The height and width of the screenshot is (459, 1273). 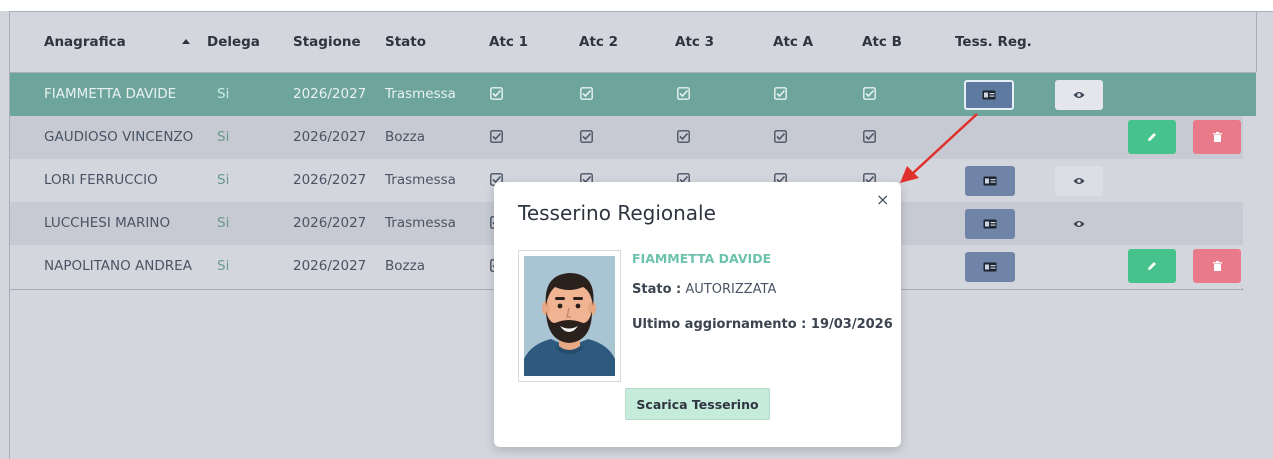 I want to click on table-row: FIAMMETTA DAVIDE Si 2026/2027 Trasmessa, so click(x=633, y=94).